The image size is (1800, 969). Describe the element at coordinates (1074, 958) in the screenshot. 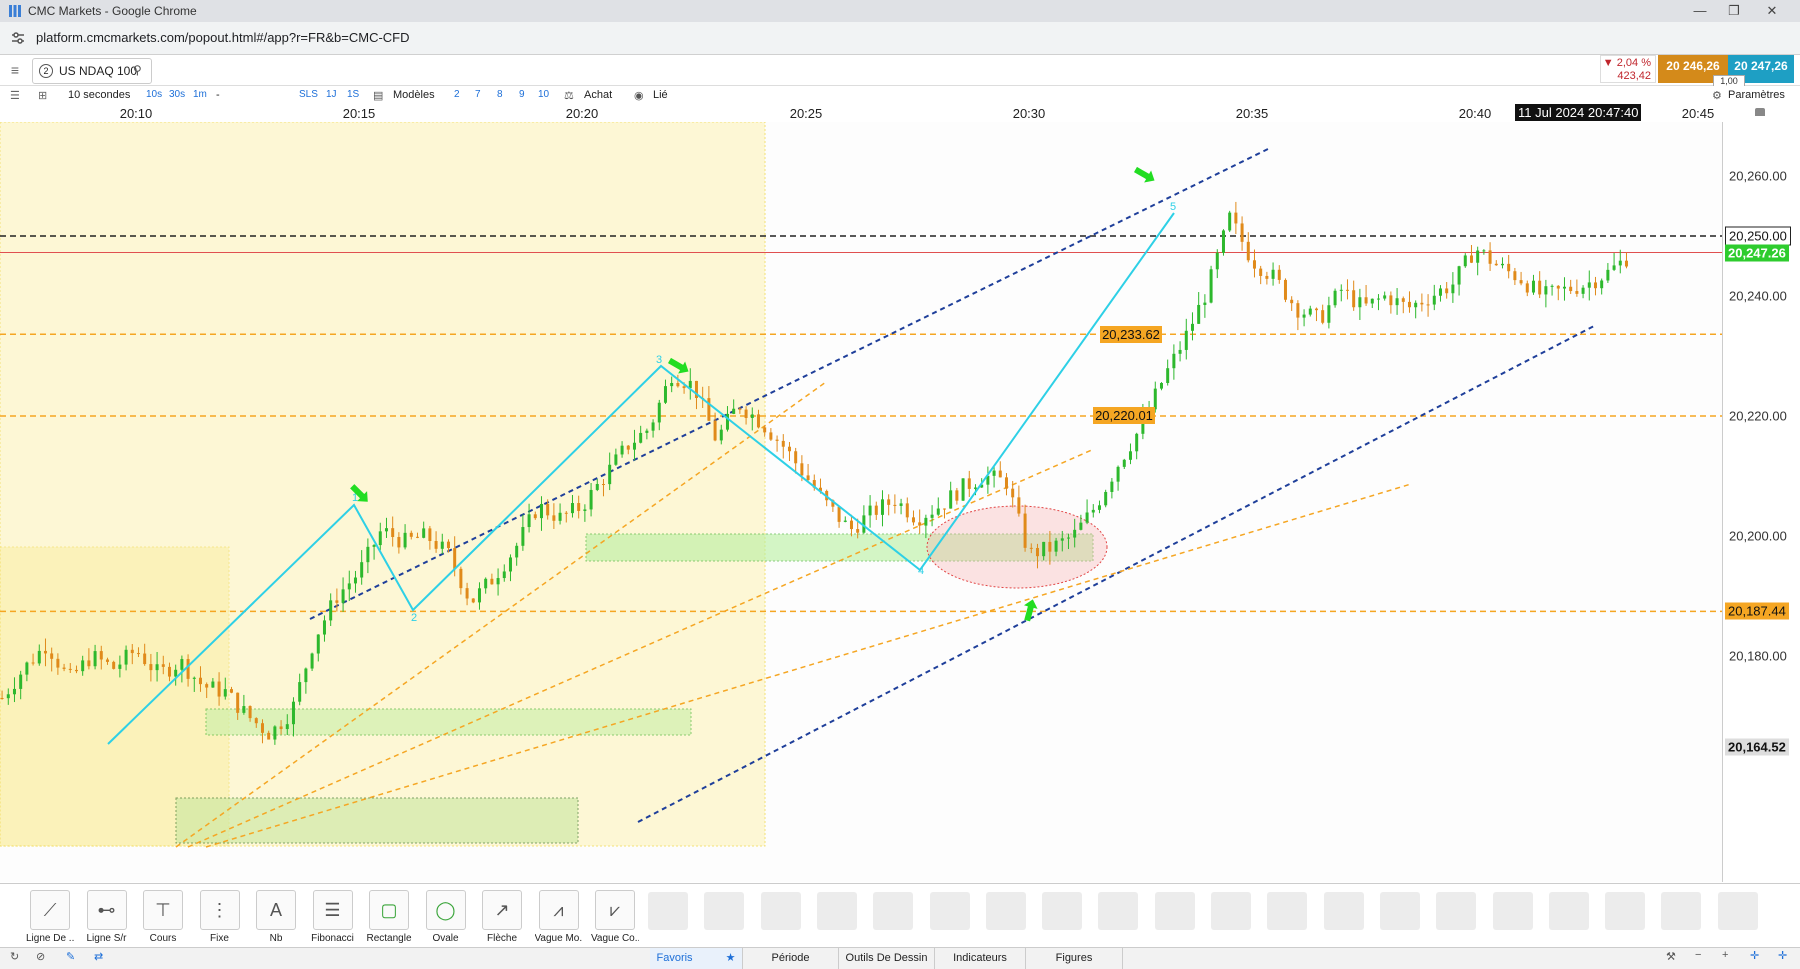

I see `tab-figures: Figures` at that location.